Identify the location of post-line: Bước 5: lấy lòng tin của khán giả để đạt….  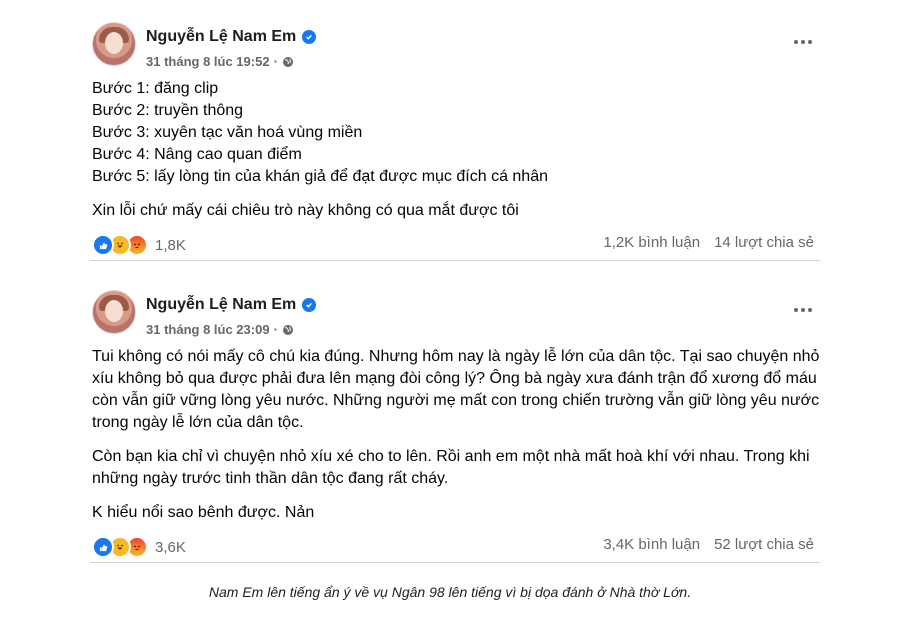
(320, 176).